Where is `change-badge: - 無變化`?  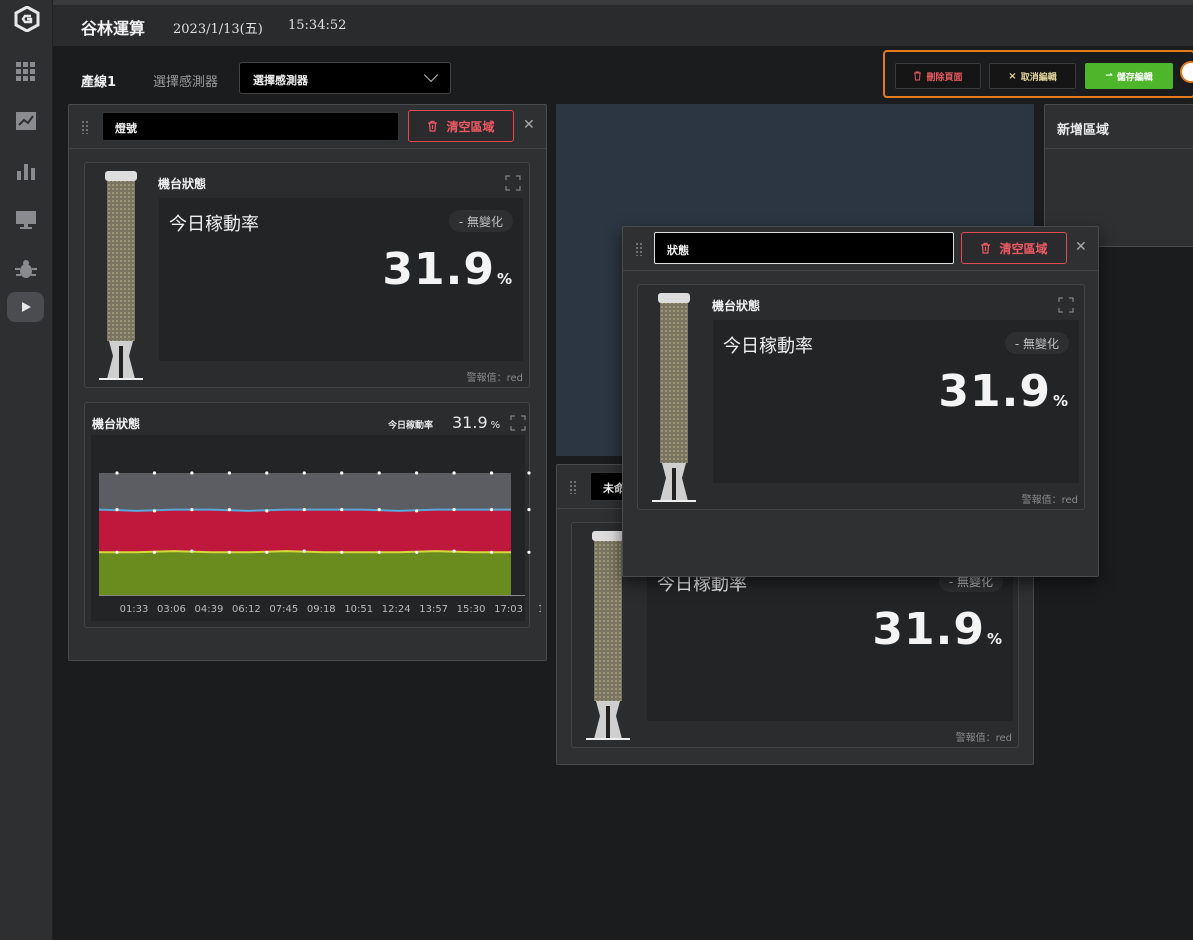
change-badge: - 無變化 is located at coordinates (1036, 343).